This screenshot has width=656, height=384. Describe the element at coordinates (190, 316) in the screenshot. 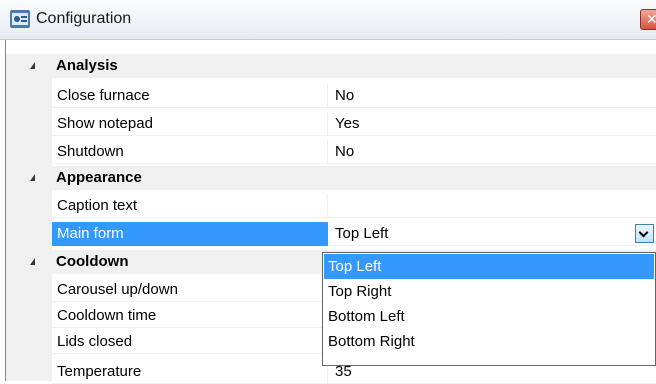

I see `property-name: Cooldown time` at that location.